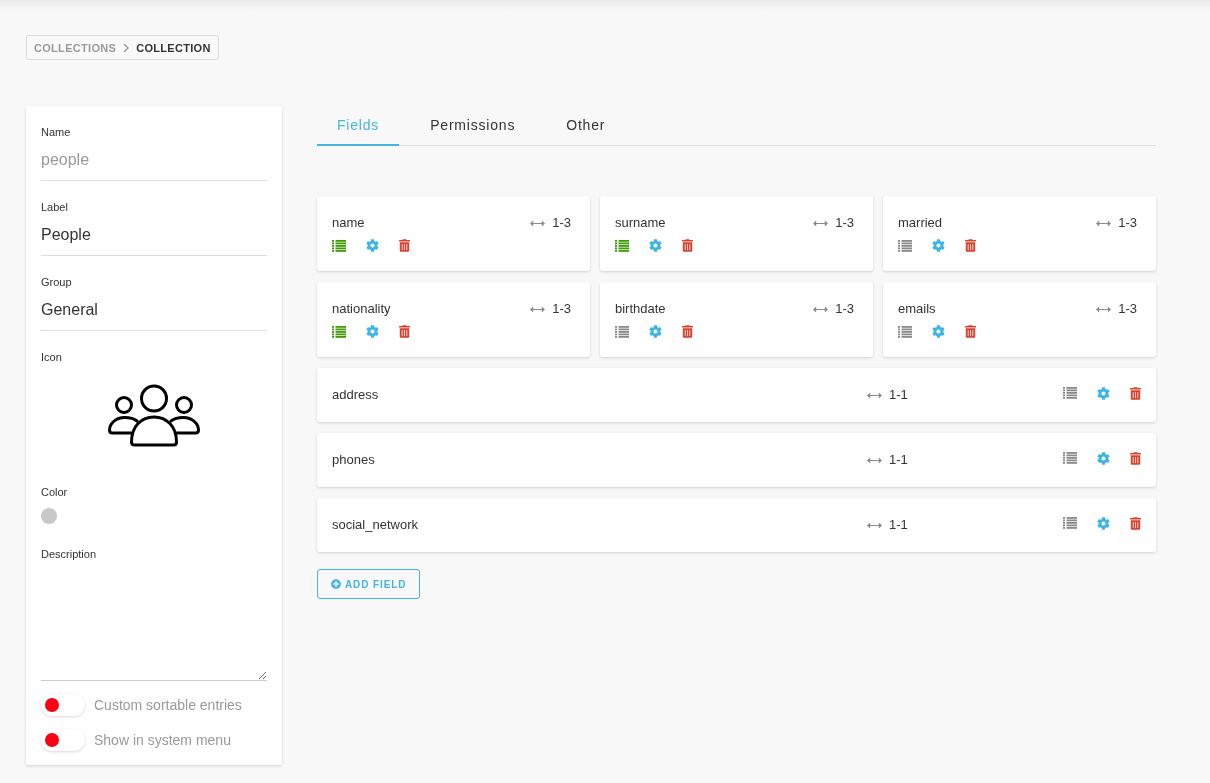 This screenshot has height=783, width=1210. What do you see at coordinates (362, 309) in the screenshot?
I see `field-name: nationality` at bounding box center [362, 309].